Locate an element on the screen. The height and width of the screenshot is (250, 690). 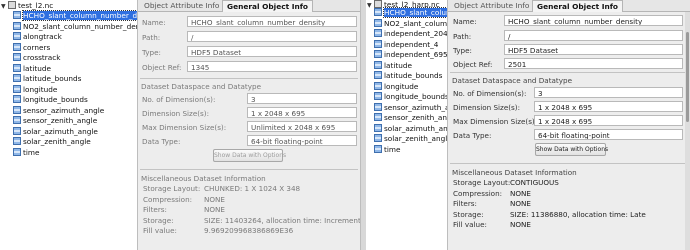
tree-item: crosstrack is located at coordinates (75, 58).